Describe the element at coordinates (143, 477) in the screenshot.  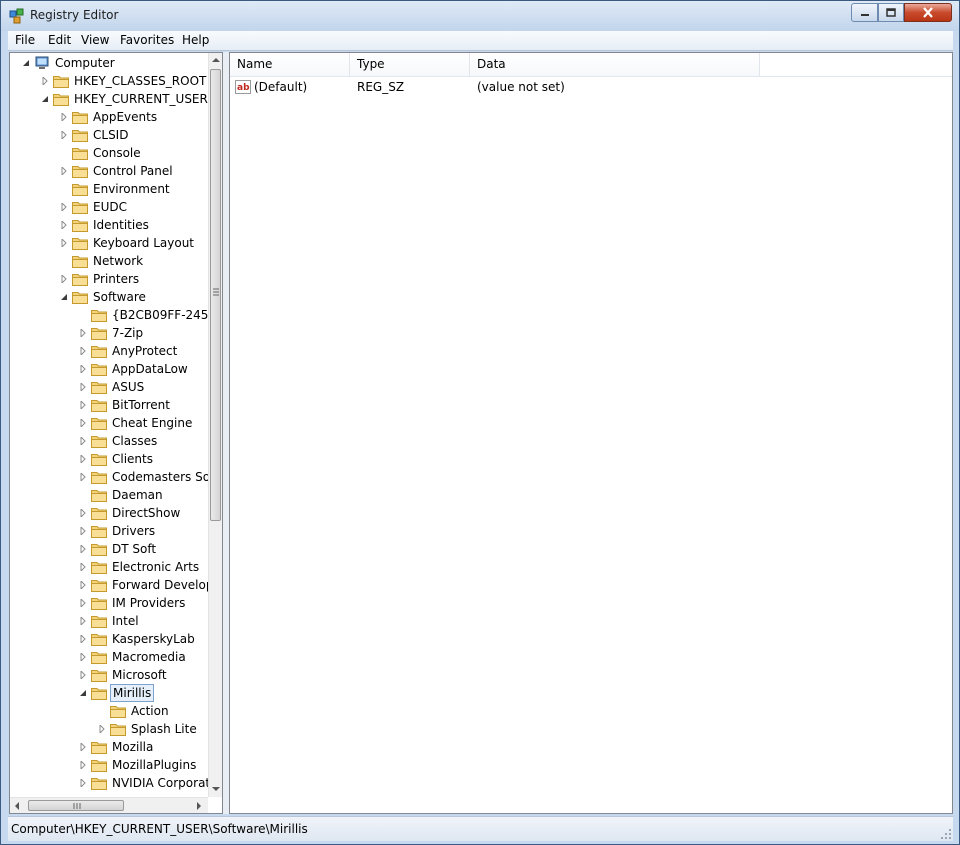
I see `tree-node: Codemasters Softw` at that location.